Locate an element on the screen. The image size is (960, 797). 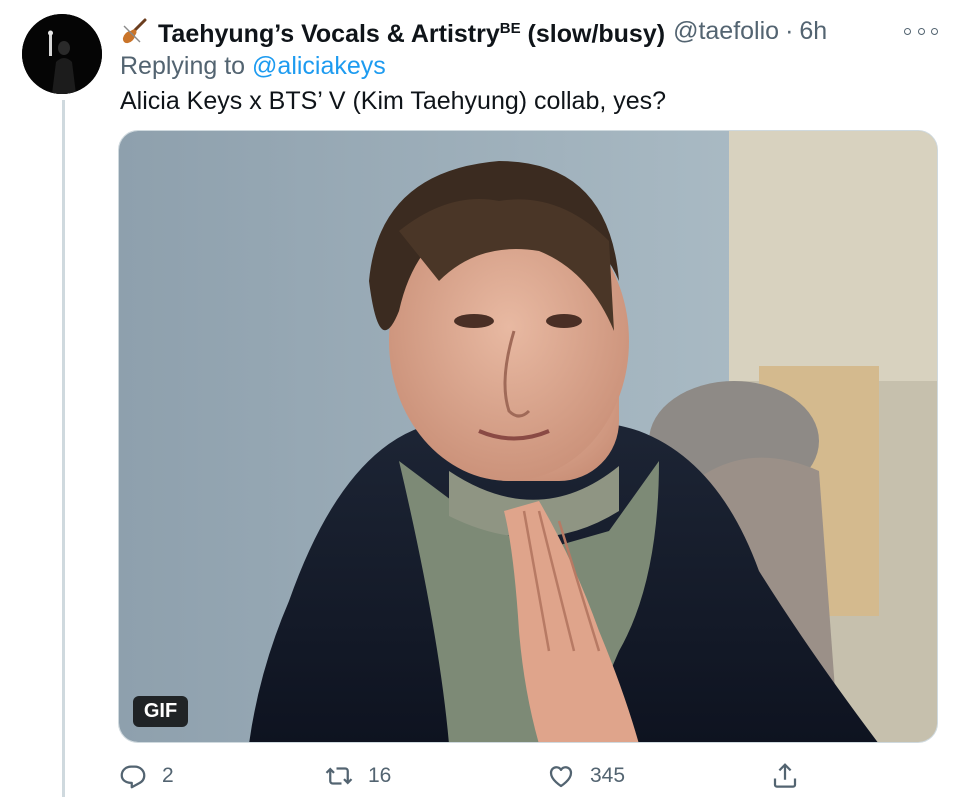
avatar is located at coordinates (62, 54).